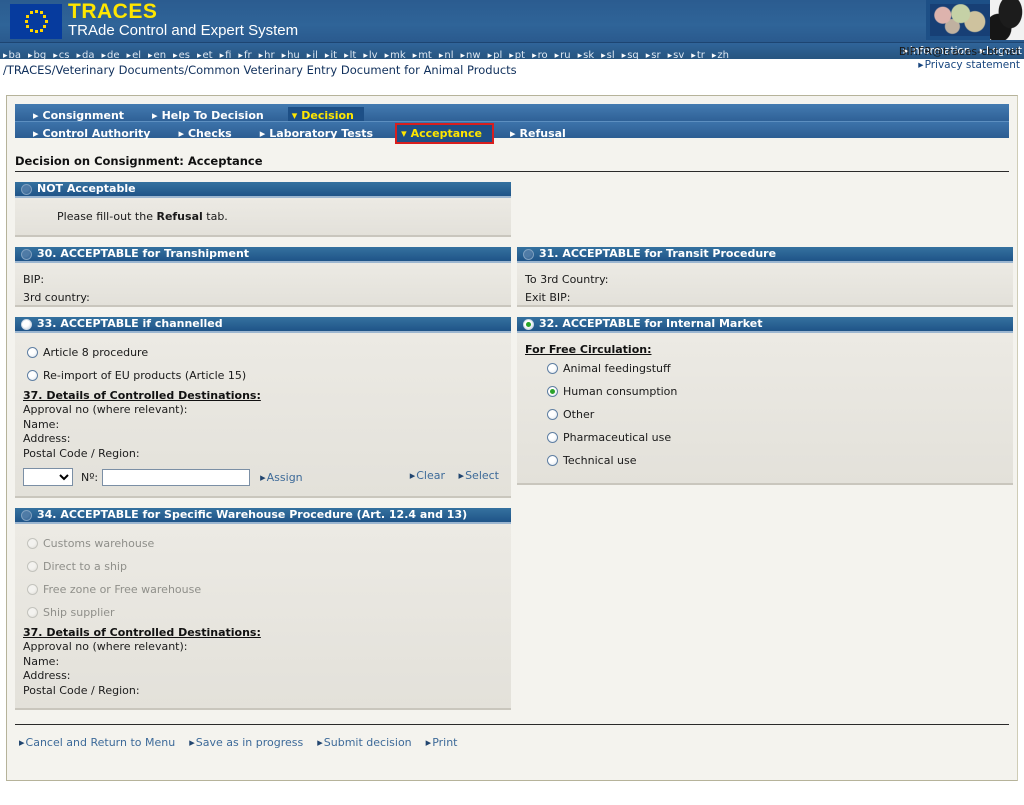  Describe the element at coordinates (246, 53) in the screenshot. I see `language-link-fr: fr` at that location.